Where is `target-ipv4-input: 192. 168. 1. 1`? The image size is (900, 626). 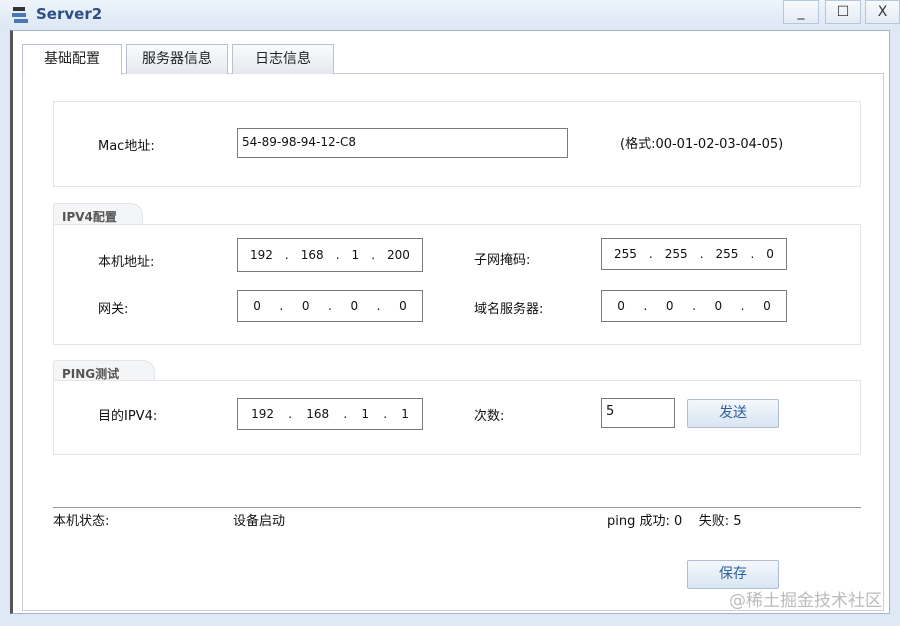
target-ipv4-input: 192. 168. 1. 1 is located at coordinates (330, 414).